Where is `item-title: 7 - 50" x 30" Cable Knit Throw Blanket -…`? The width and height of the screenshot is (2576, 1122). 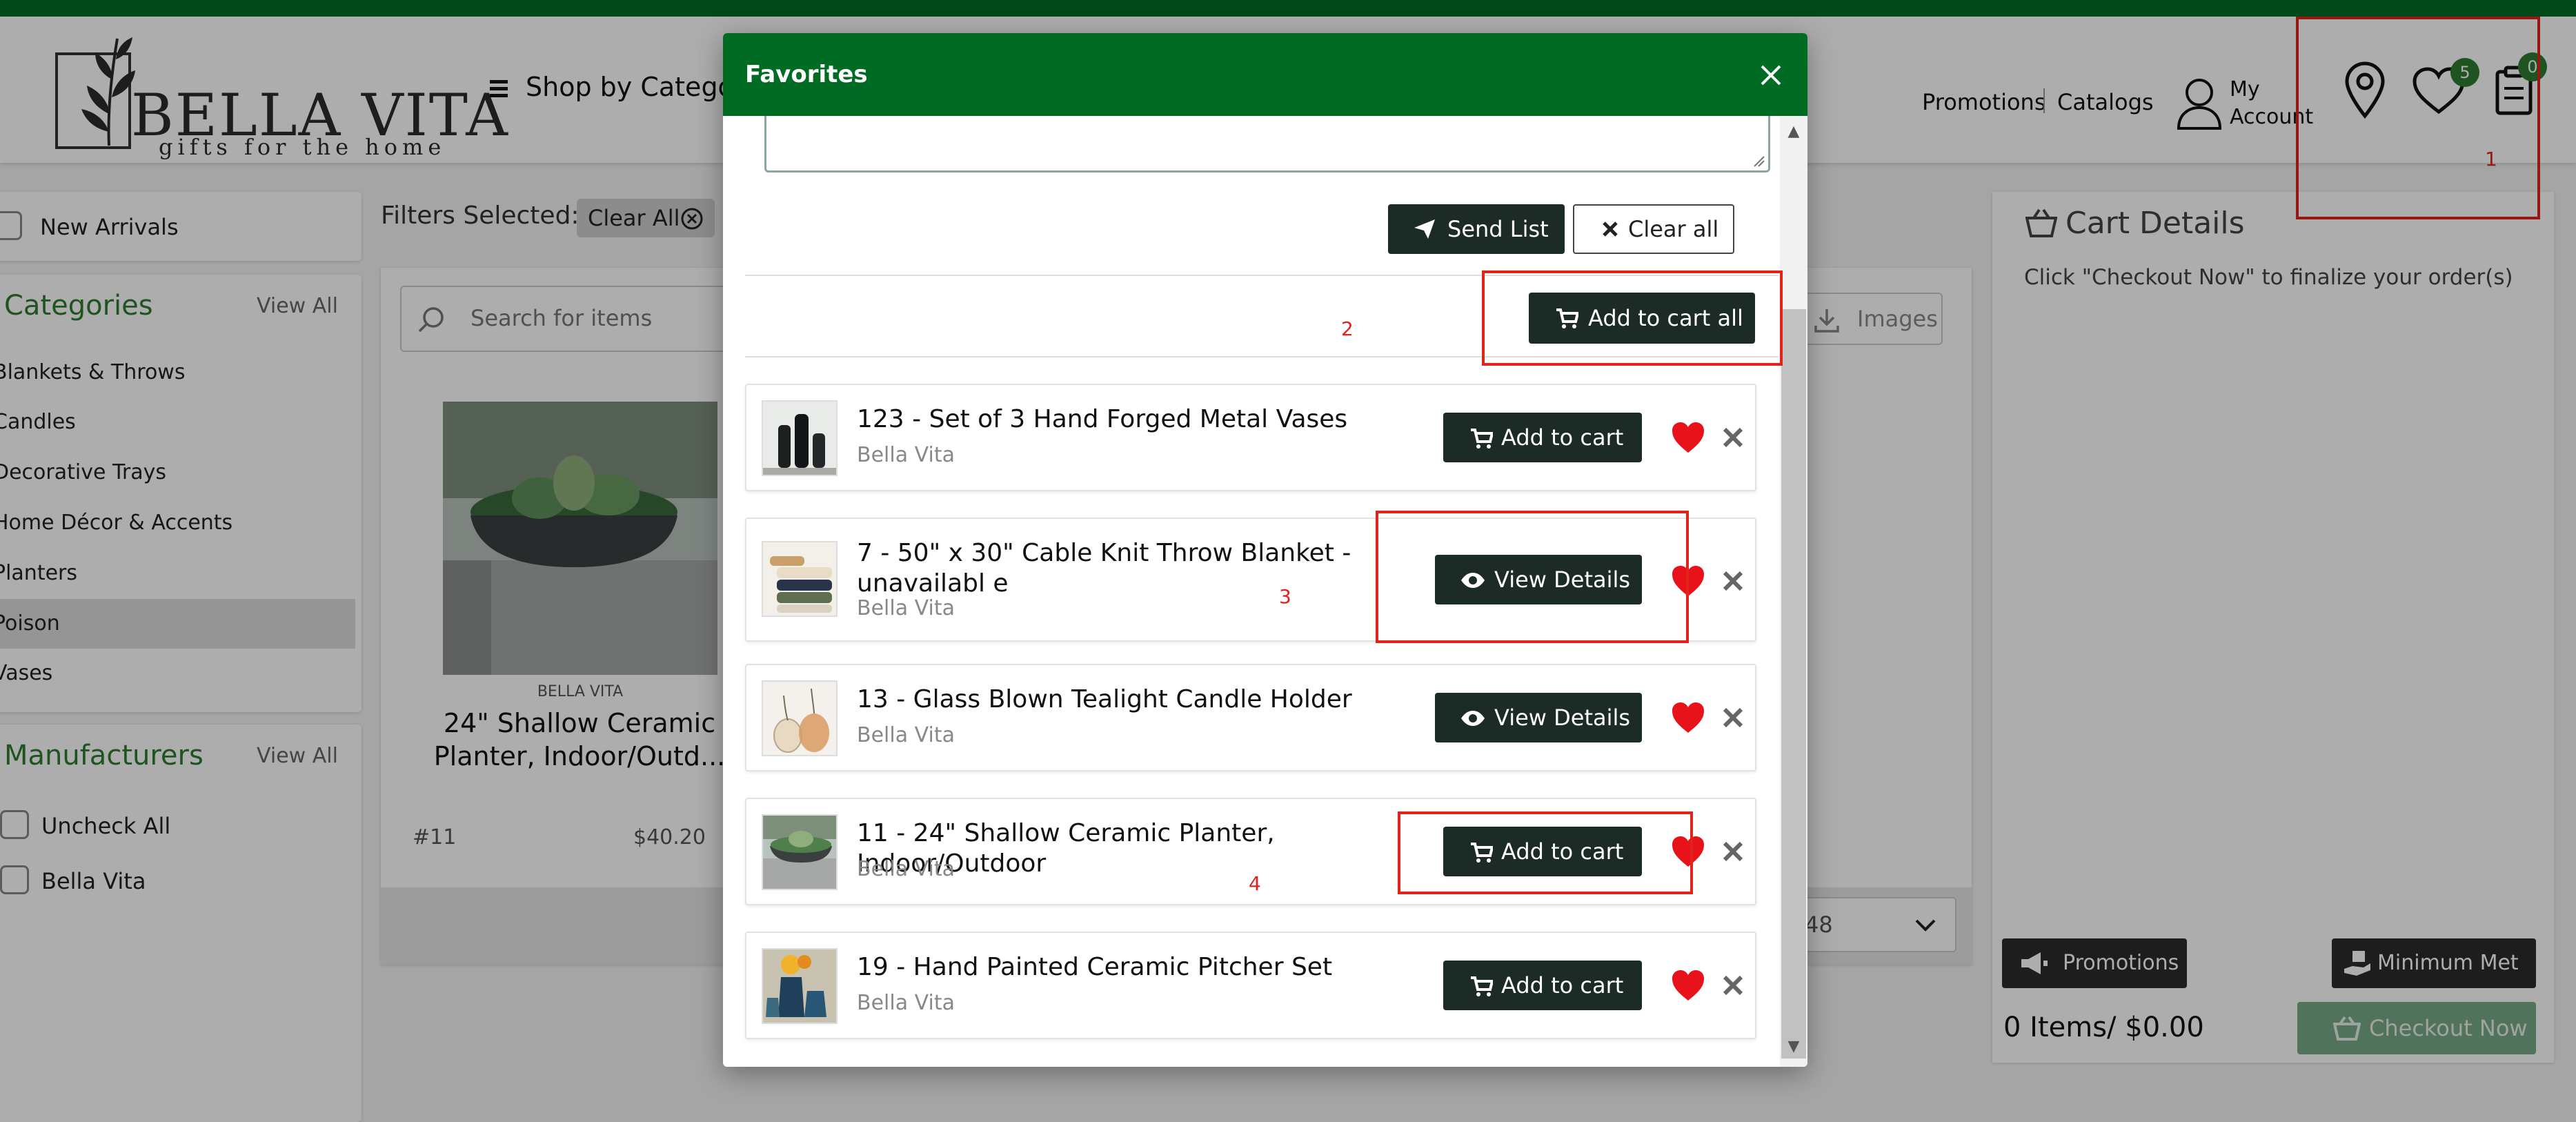 item-title: 7 - 50" x 30" Cable Knit Throw Blanket -… is located at coordinates (1146, 568).